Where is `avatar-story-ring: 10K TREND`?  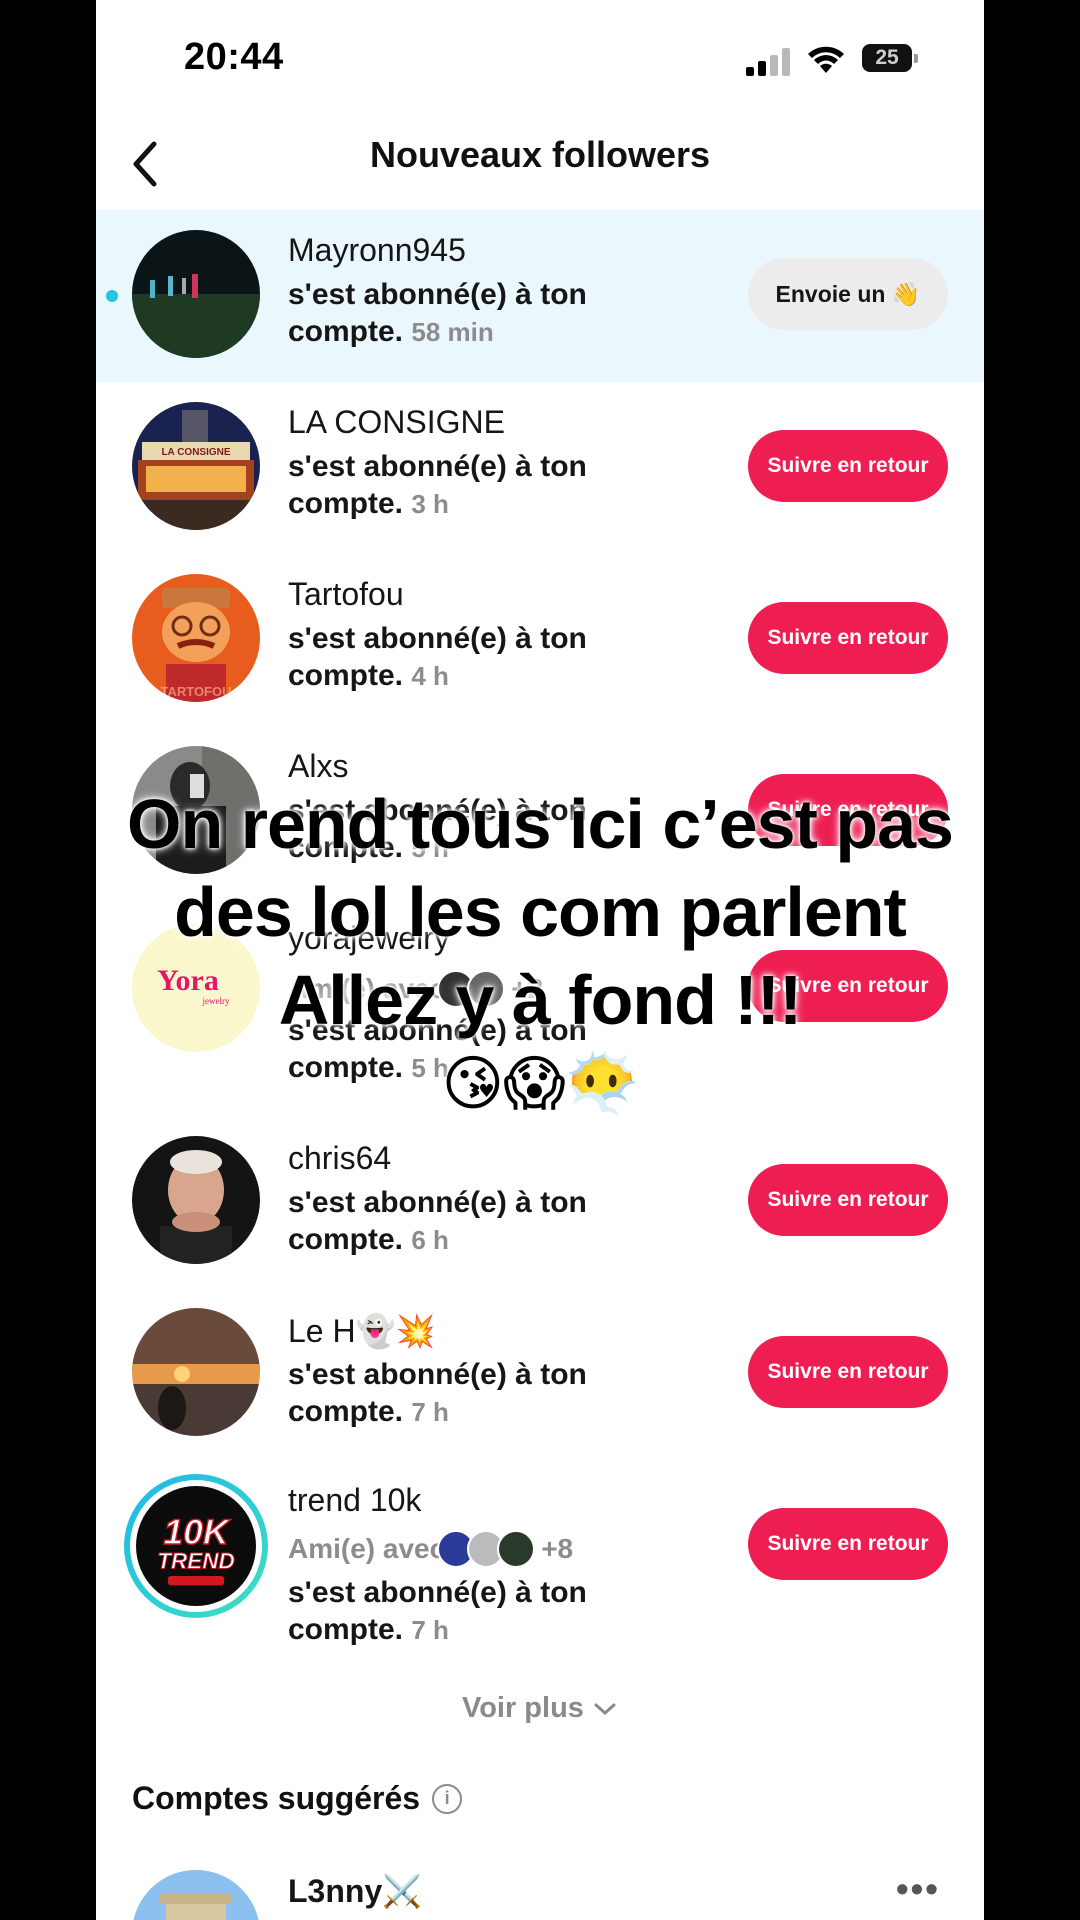
avatar-story-ring: 10K TREND is located at coordinates (196, 1546).